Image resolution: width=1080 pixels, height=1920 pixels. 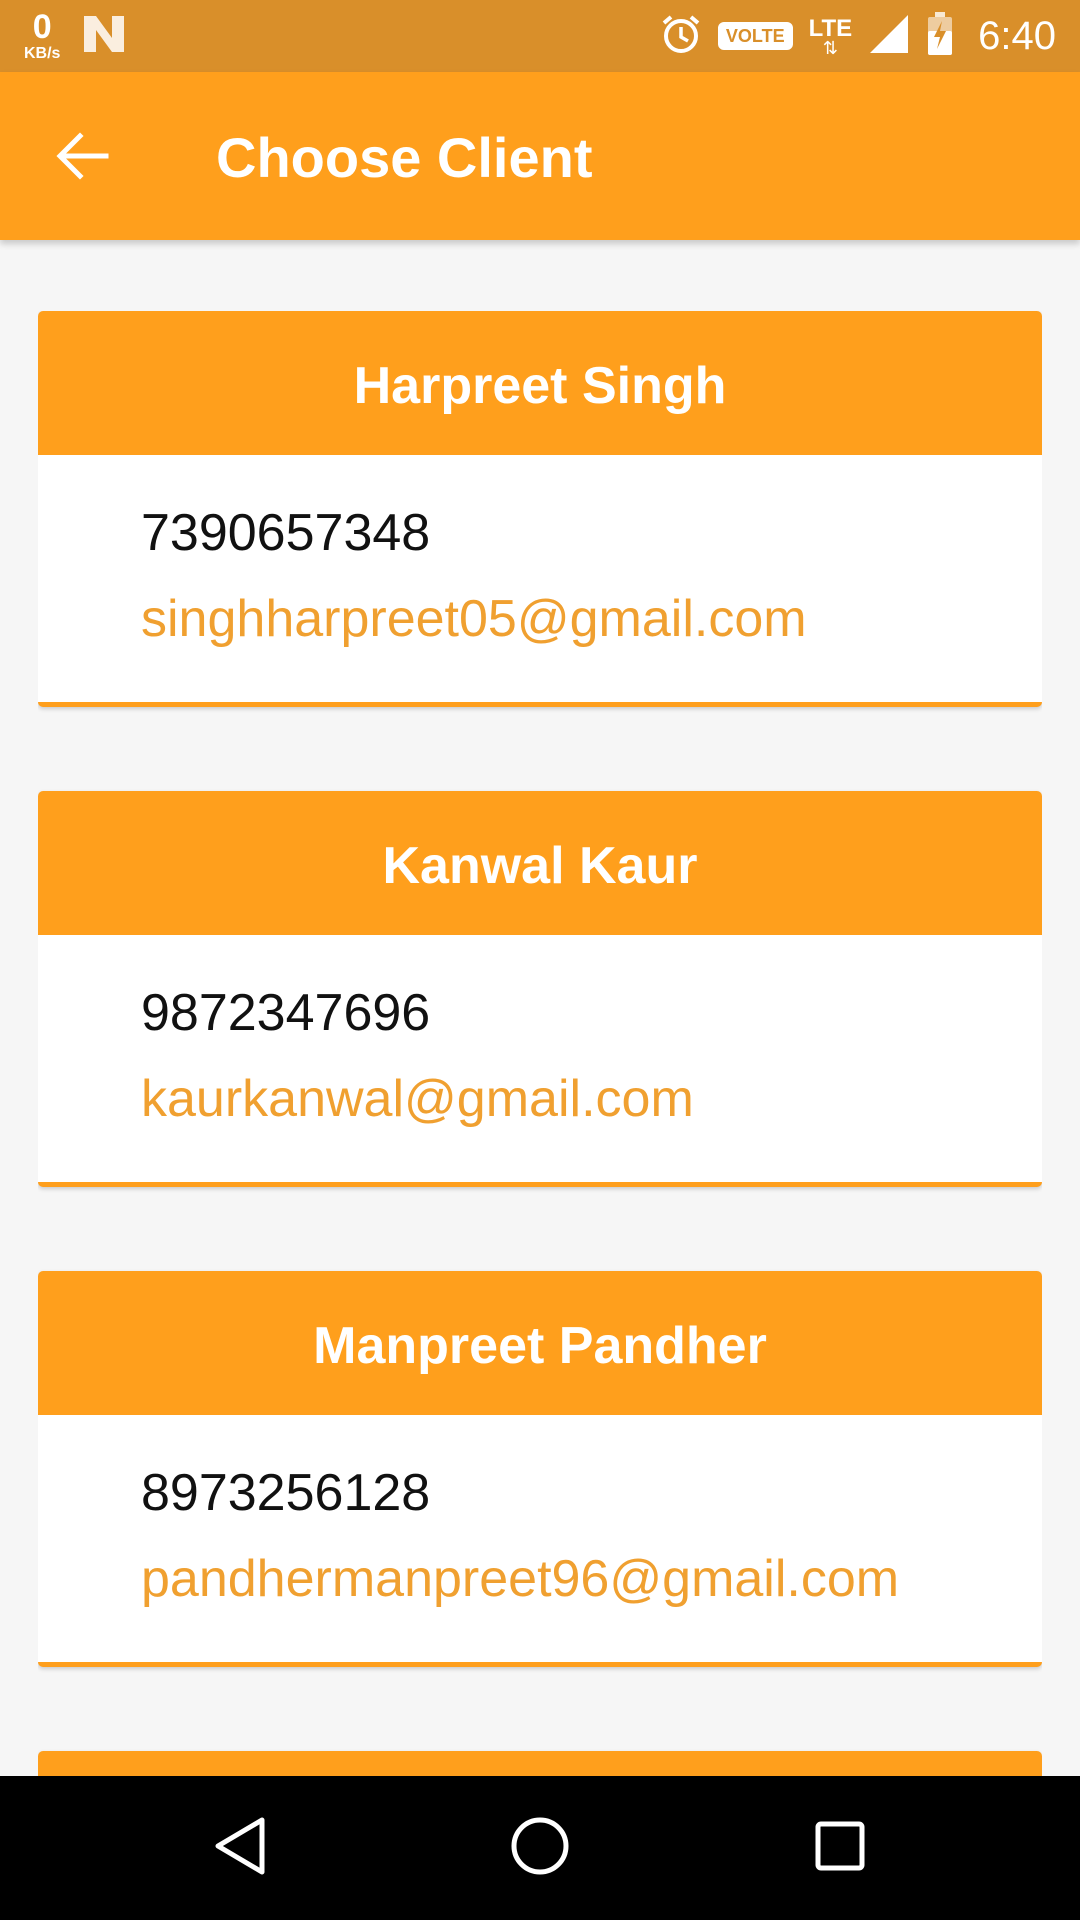 I want to click on client-phone: 7390657348, so click(x=286, y=533).